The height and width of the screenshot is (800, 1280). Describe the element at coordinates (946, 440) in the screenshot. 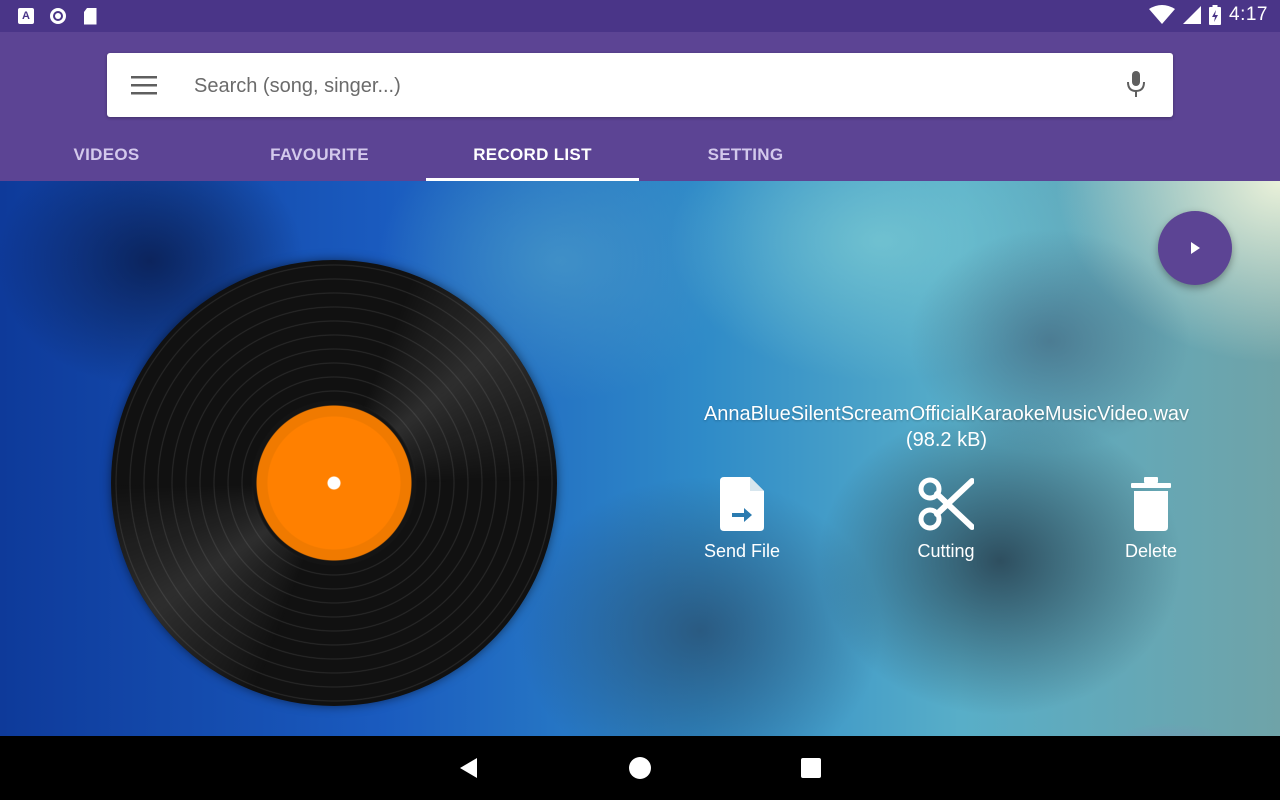

I see `file-size: (98.2 kB)` at that location.